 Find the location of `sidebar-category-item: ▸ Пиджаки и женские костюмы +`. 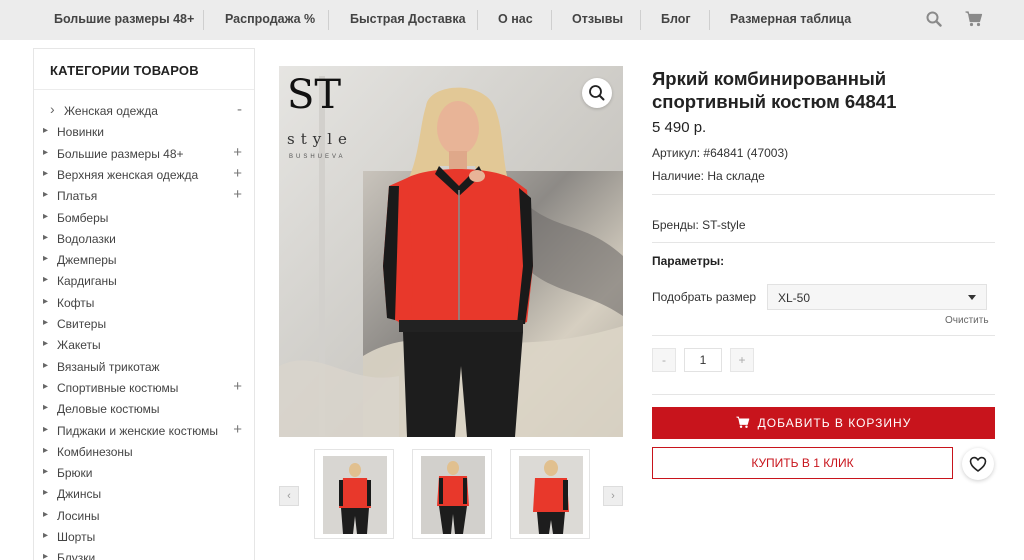

sidebar-category-item: ▸ Пиджаки и женские костюмы + is located at coordinates (144, 431).